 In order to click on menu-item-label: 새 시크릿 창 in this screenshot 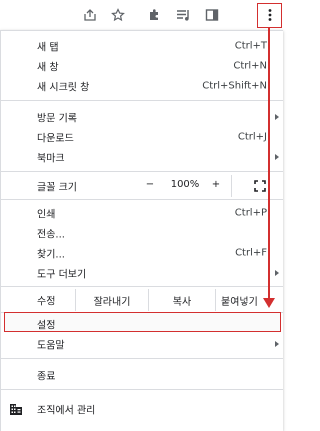, I will do `click(63, 88)`.